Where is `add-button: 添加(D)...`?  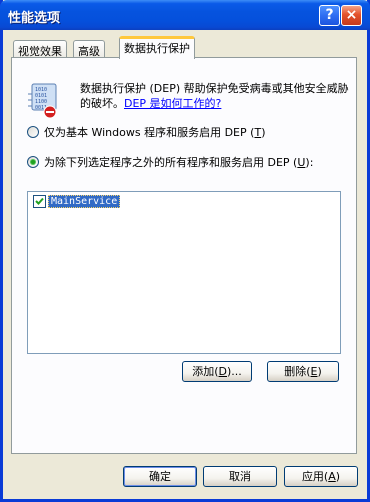 add-button: 添加(D)... is located at coordinates (217, 371).